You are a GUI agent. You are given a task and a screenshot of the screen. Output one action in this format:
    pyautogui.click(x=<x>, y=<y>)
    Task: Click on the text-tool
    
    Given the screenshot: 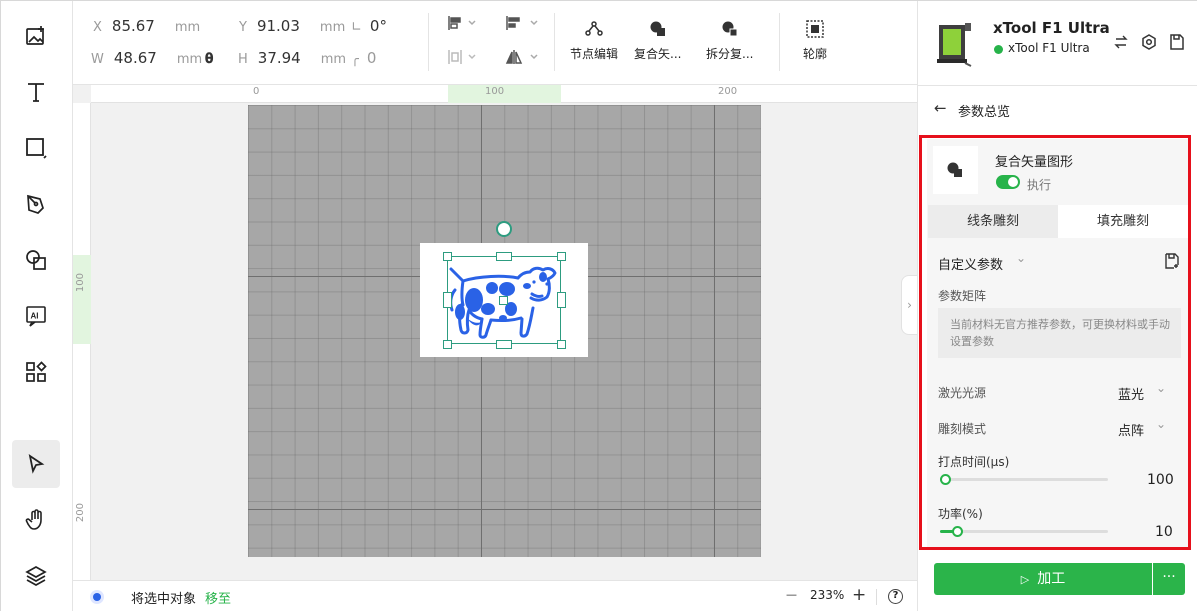 What is the action you would take?
    pyautogui.click(x=36, y=92)
    